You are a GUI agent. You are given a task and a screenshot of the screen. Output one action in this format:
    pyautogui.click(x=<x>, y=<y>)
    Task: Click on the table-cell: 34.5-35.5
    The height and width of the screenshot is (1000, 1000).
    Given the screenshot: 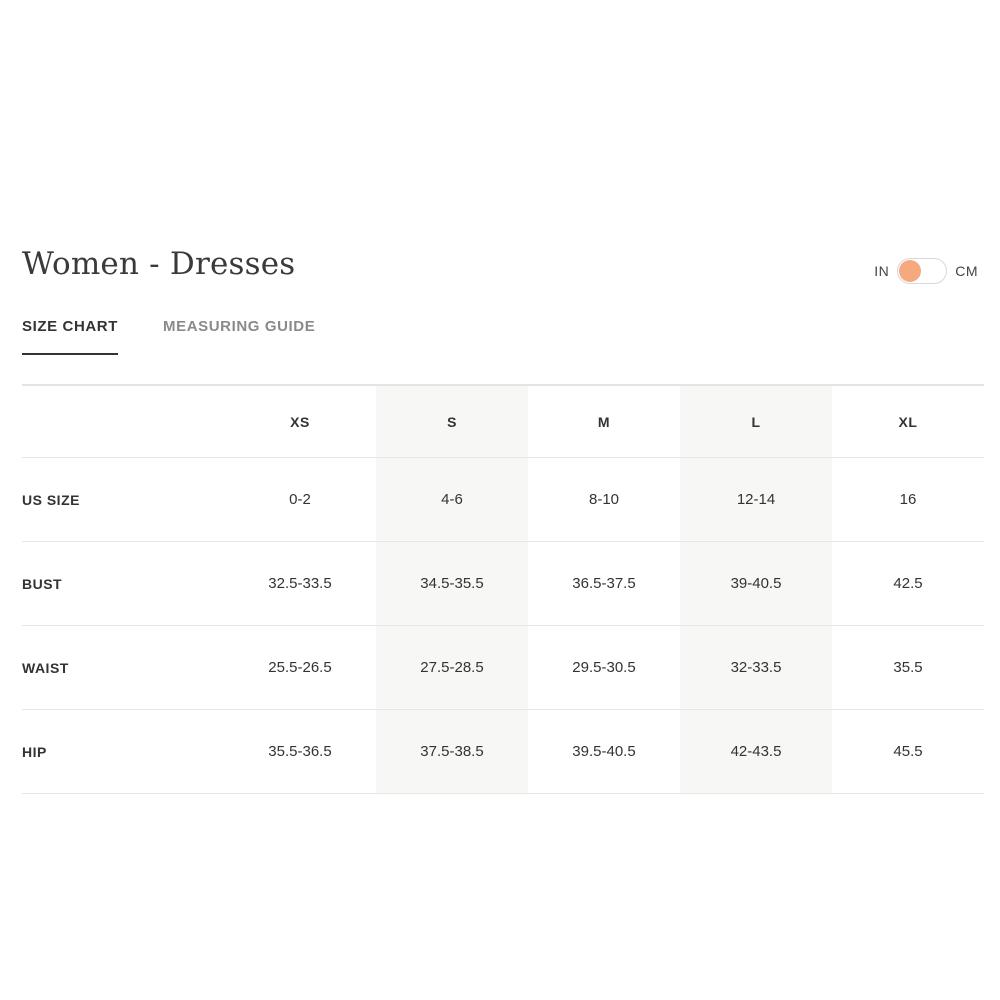 What is the action you would take?
    pyautogui.click(x=452, y=583)
    